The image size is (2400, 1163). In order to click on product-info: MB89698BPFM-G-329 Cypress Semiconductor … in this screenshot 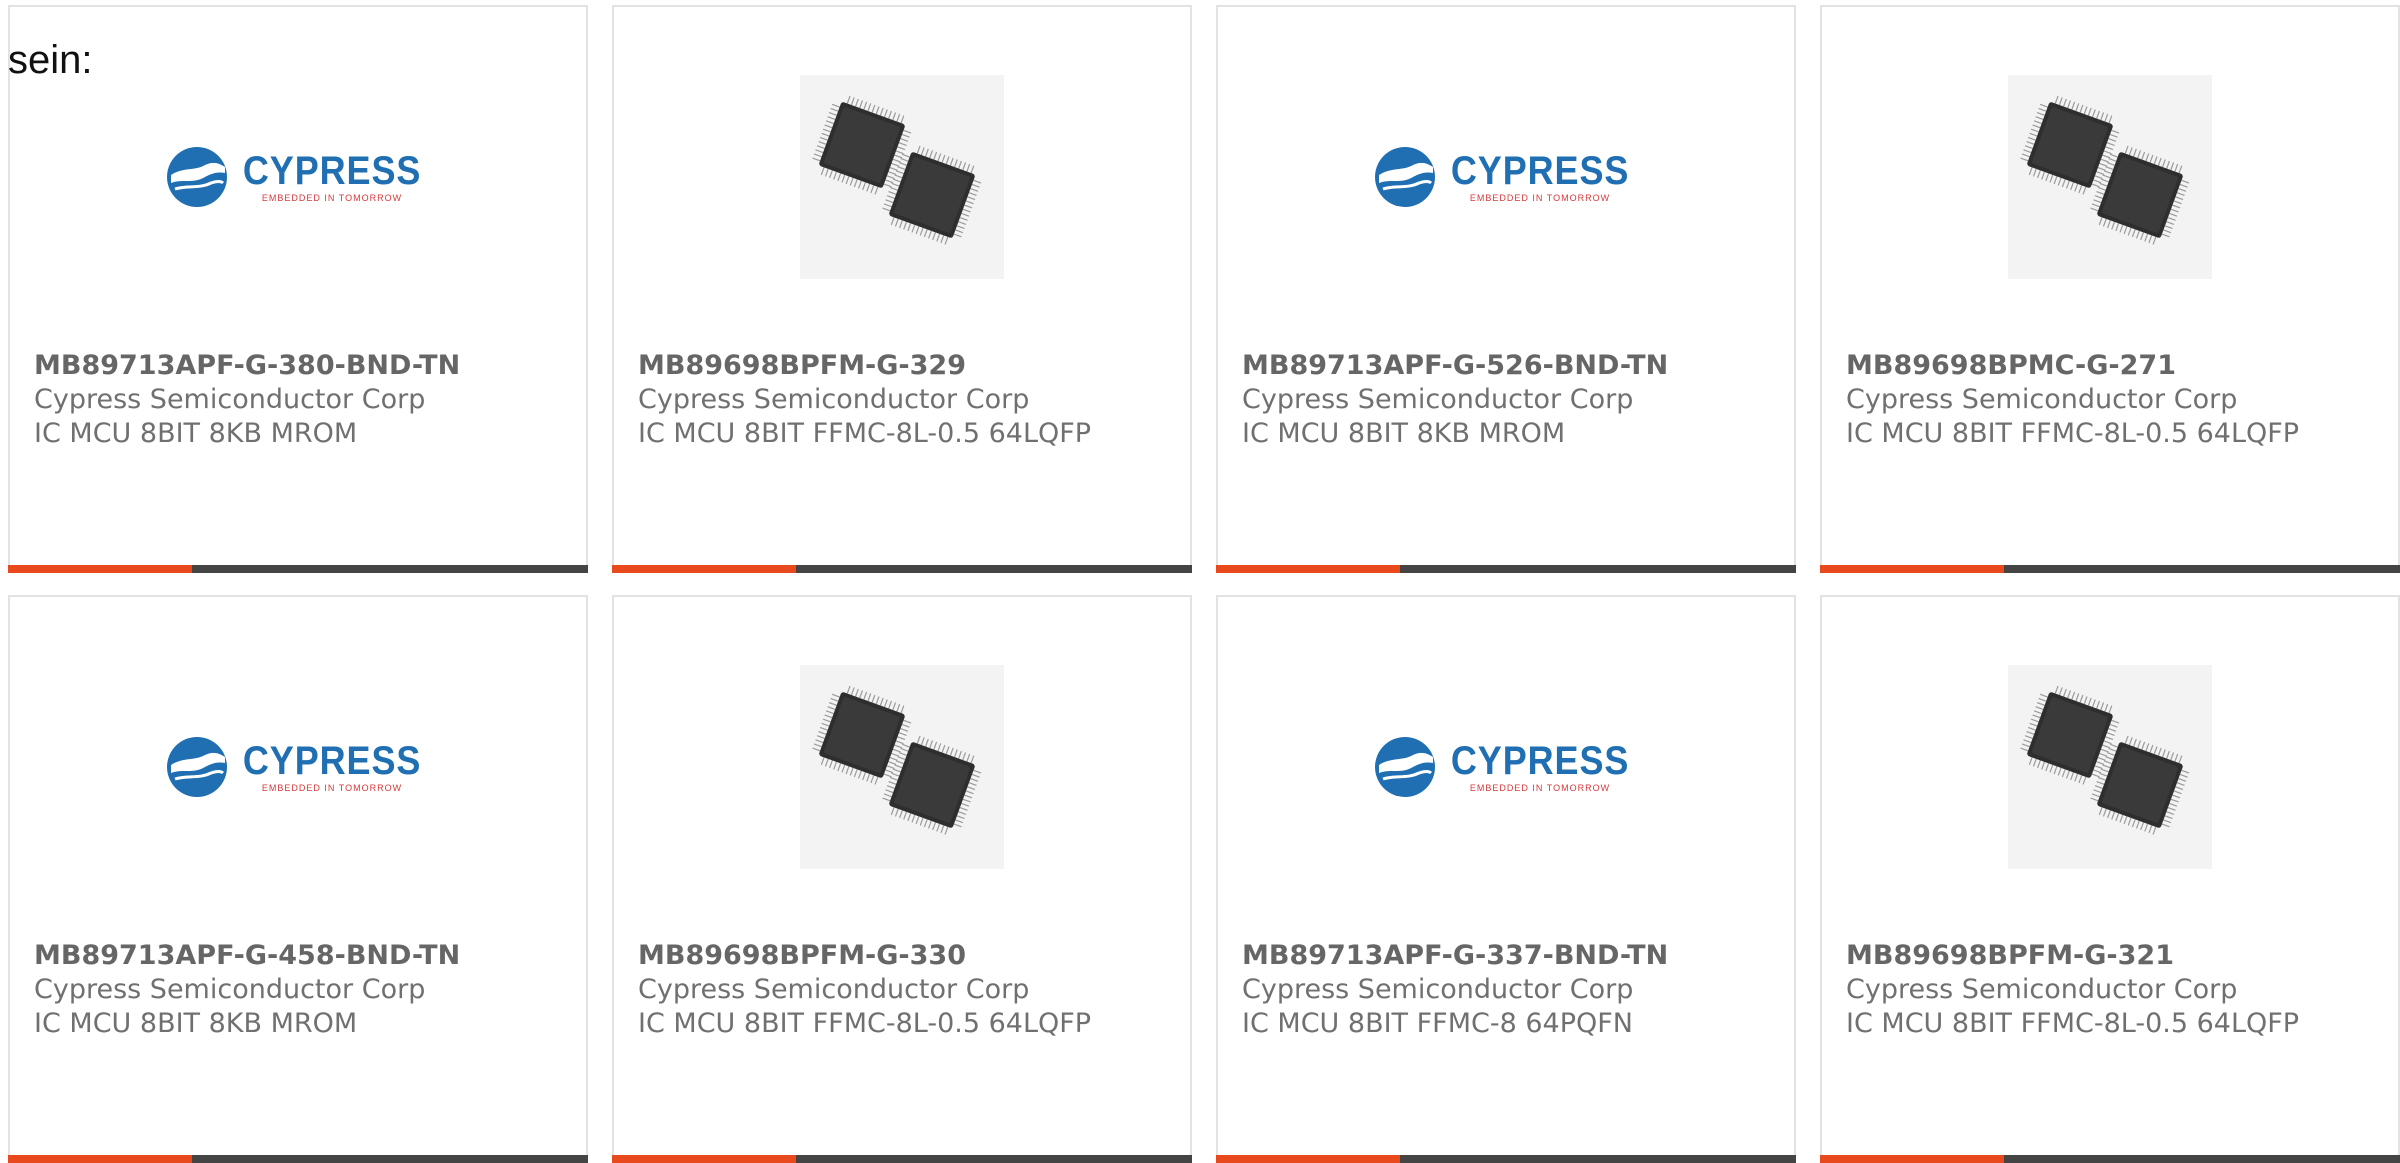, I will do `click(904, 400)`.